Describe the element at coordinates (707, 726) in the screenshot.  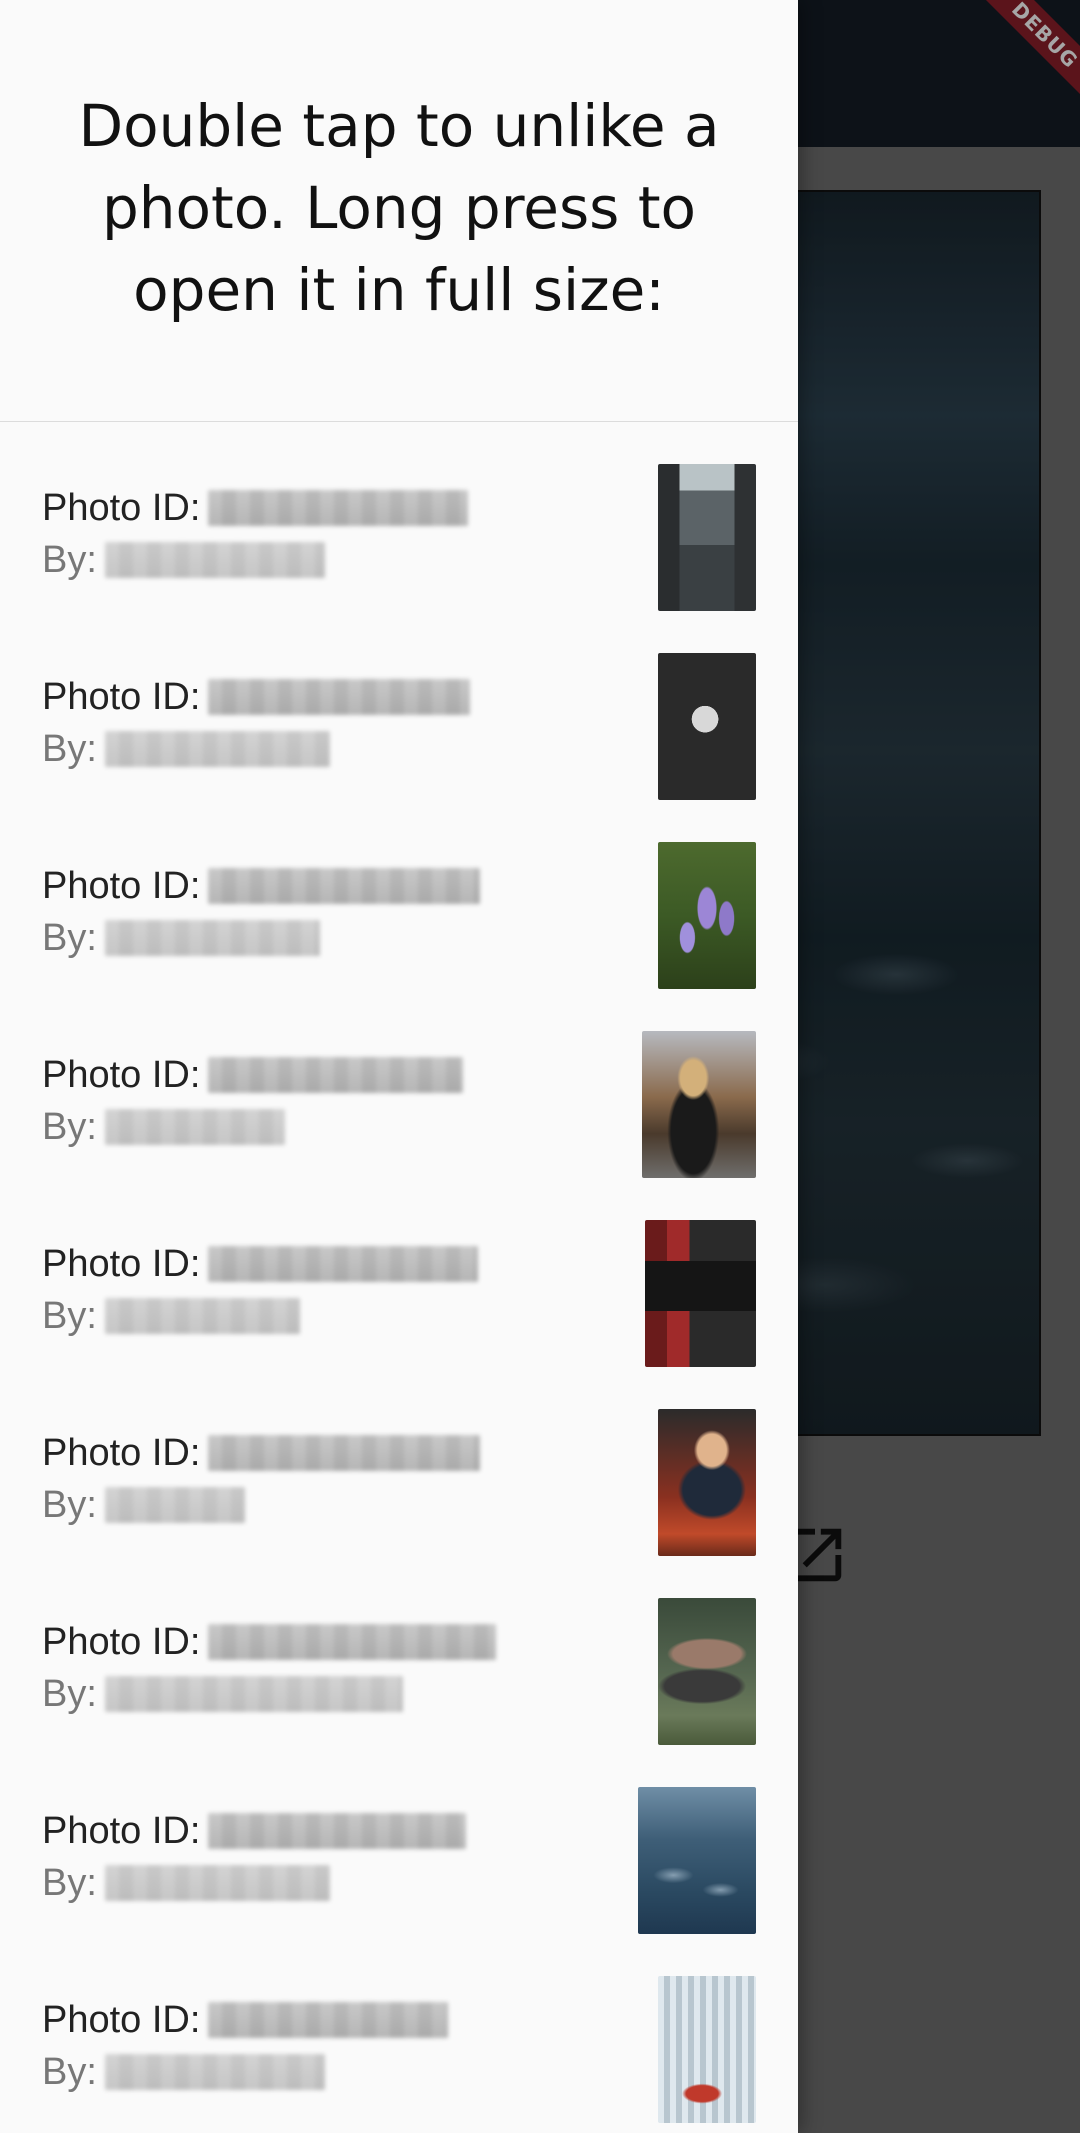
I see `camera-photo-thumbnail` at that location.